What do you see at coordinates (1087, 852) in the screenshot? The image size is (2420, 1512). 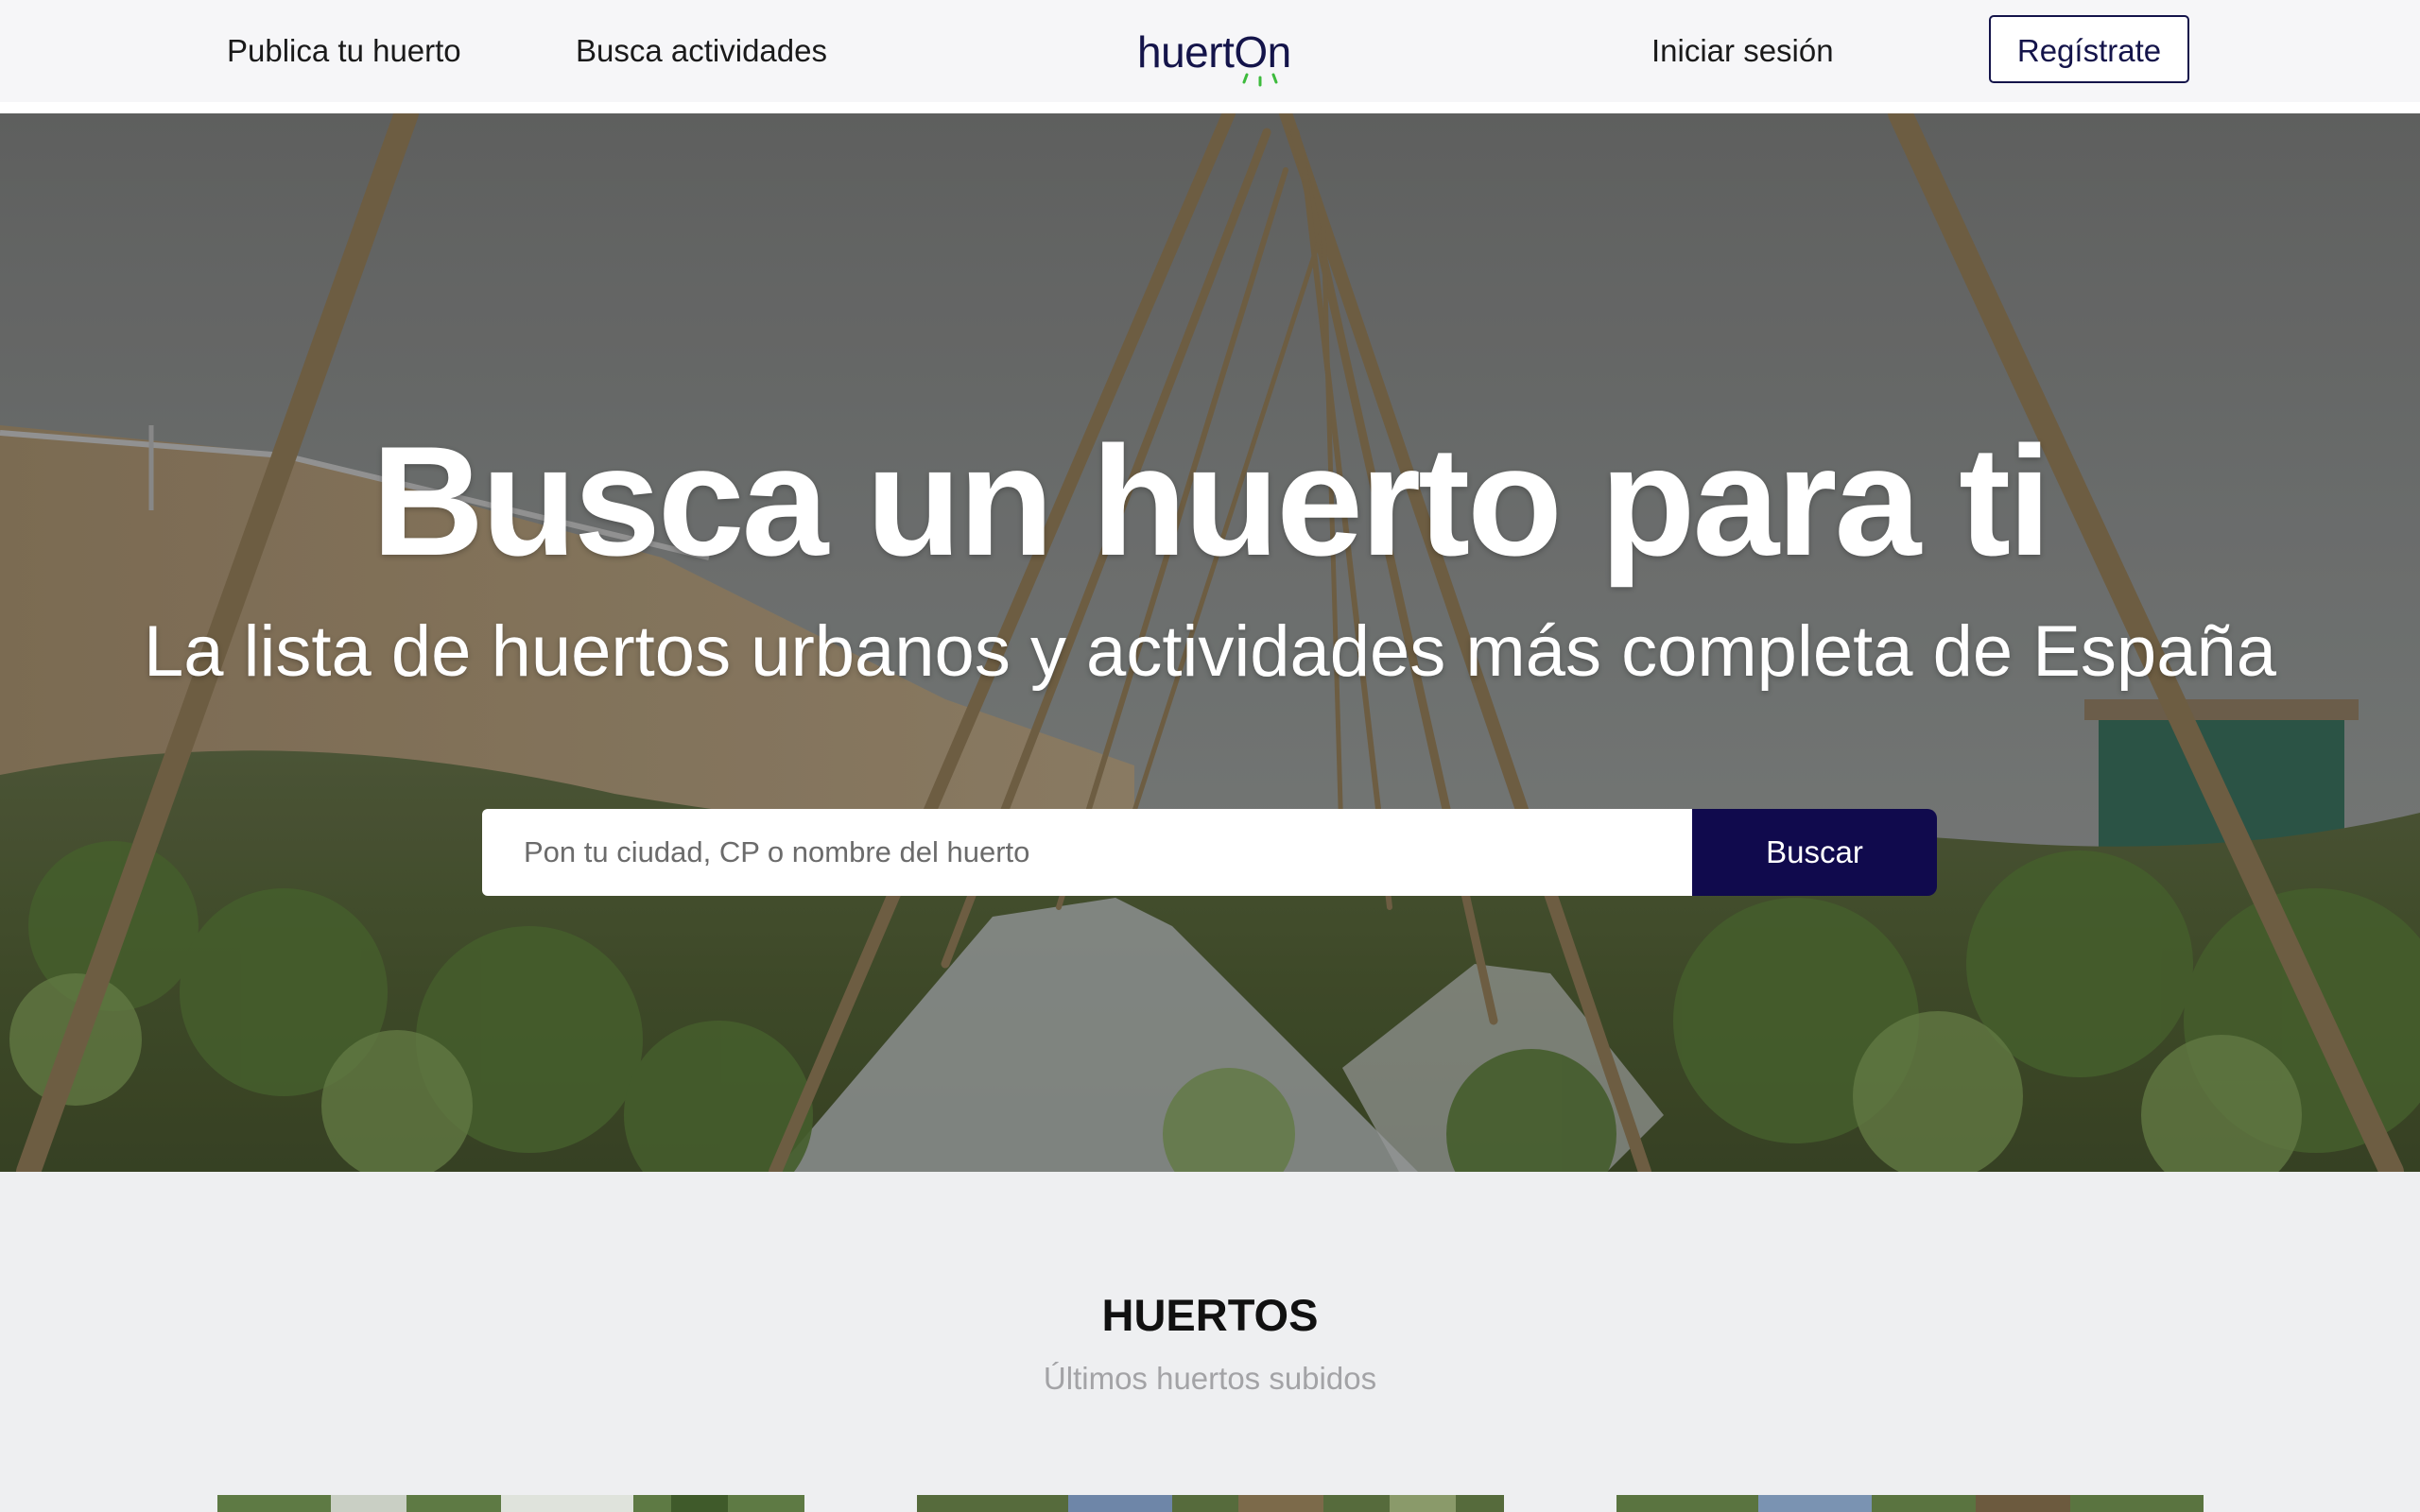 I see `garden-search-input` at bounding box center [1087, 852].